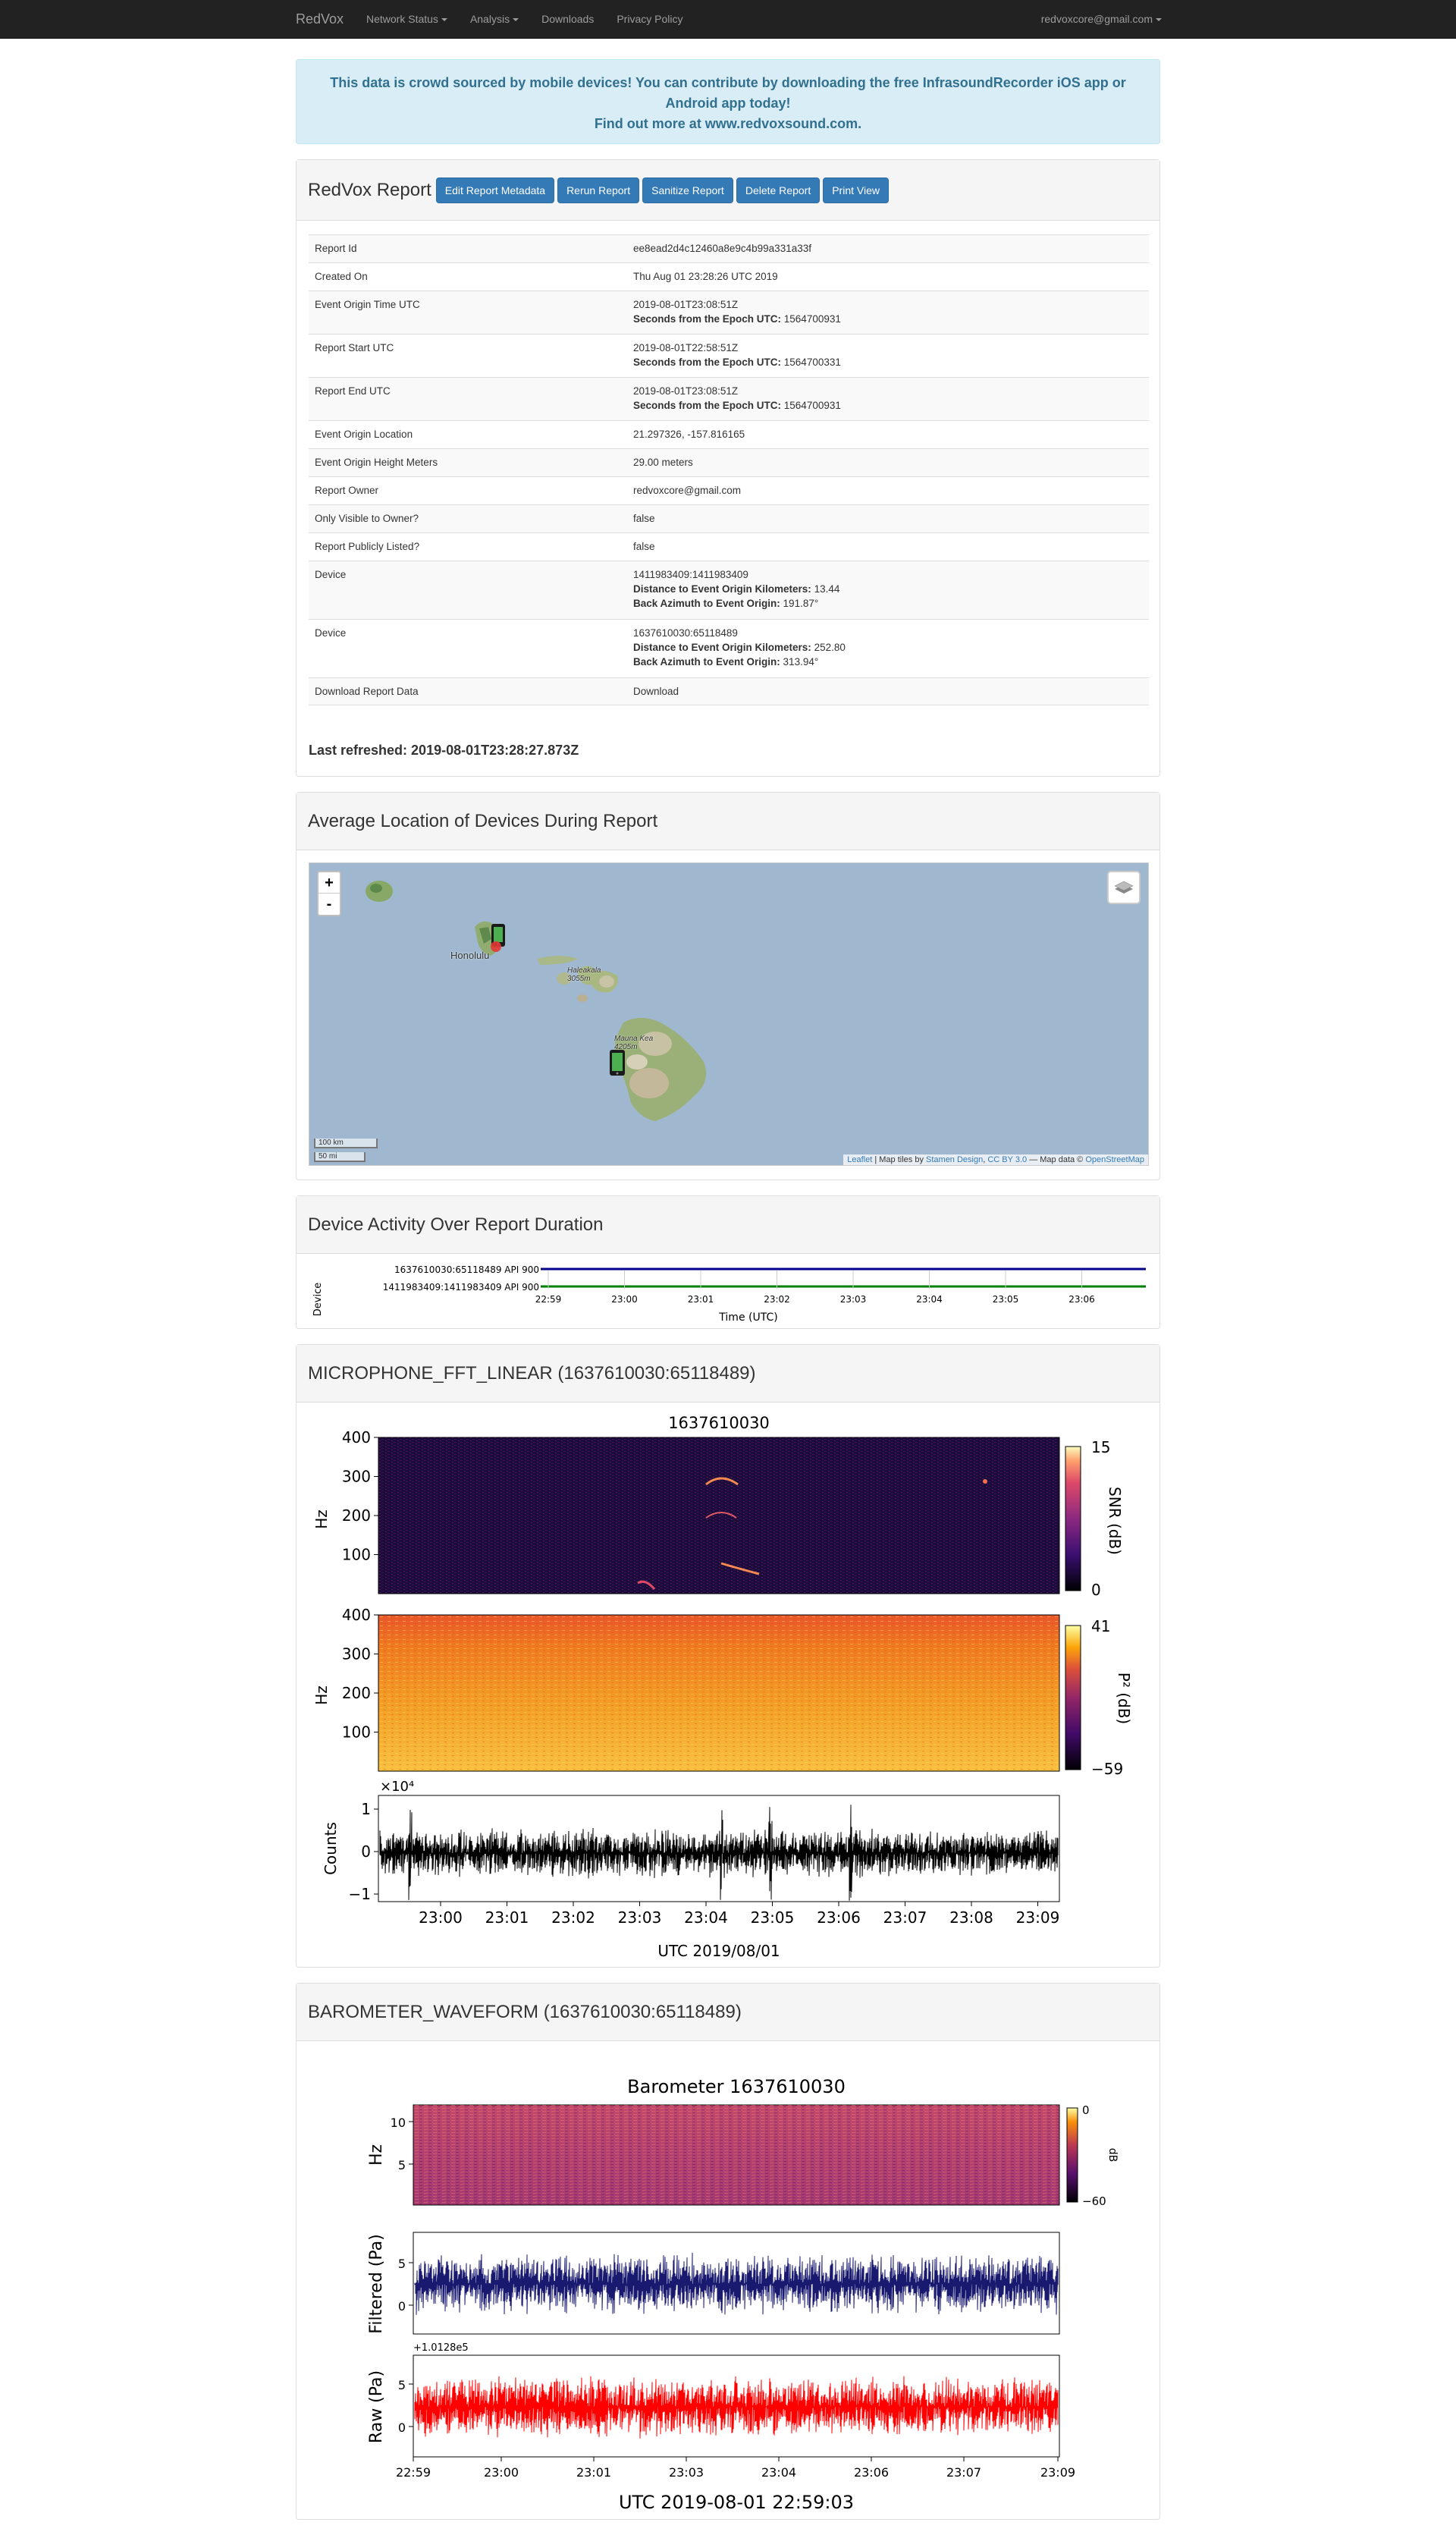 The width and height of the screenshot is (1456, 2535). What do you see at coordinates (340, 1157) in the screenshot?
I see `scale-mi: 50 mi` at bounding box center [340, 1157].